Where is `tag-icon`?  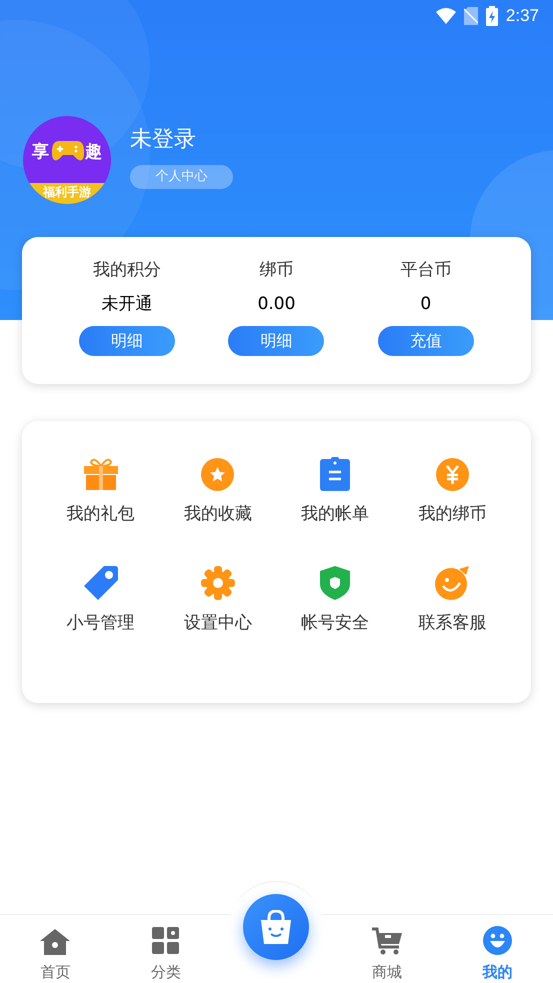
tag-icon is located at coordinates (101, 583).